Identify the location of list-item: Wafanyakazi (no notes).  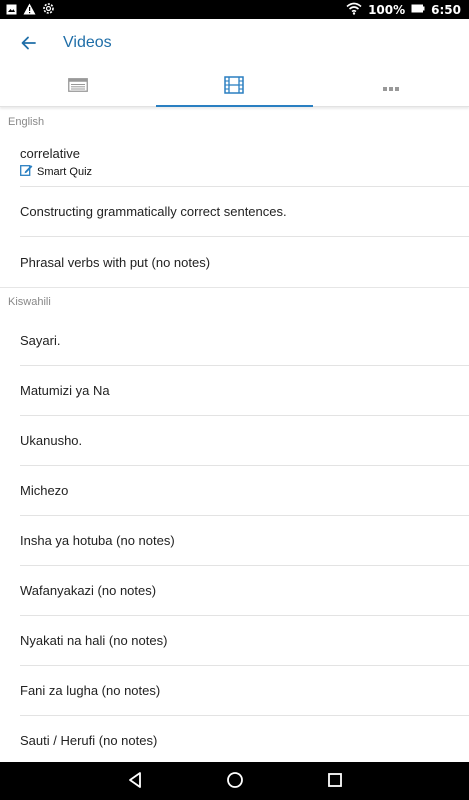
(244, 591).